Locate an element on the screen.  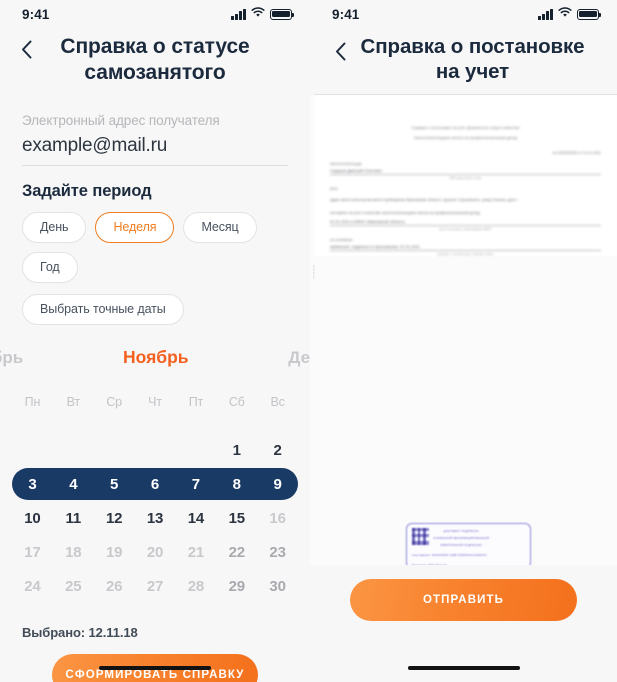
period-section-title: Задайте период is located at coordinates (87, 191).